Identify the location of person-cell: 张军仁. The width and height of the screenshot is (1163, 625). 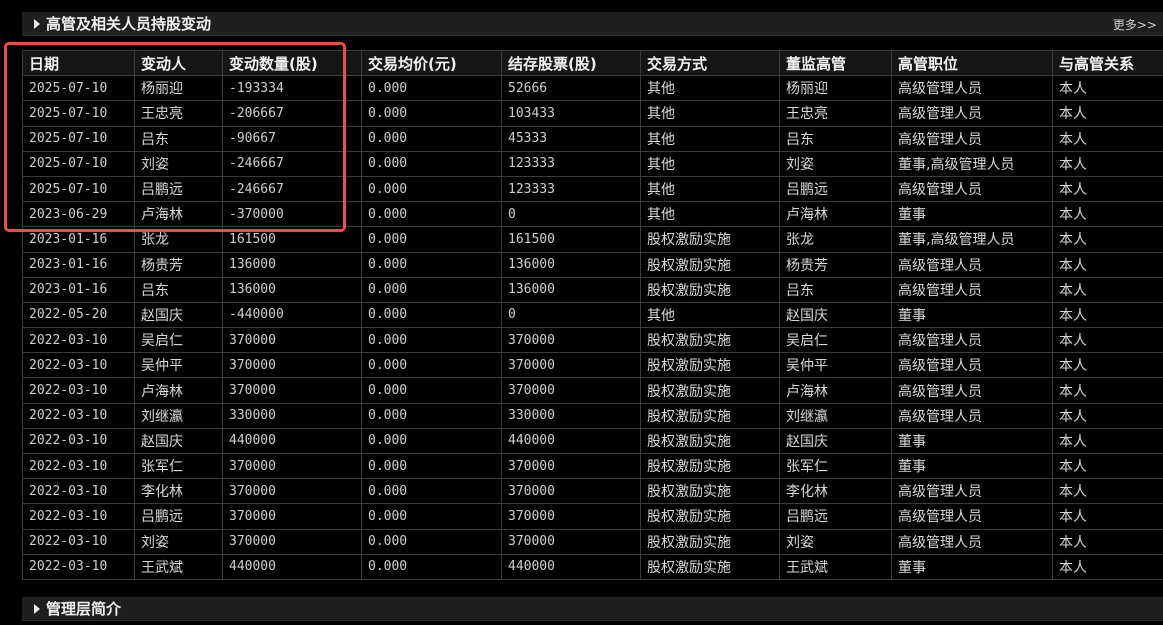
(178, 466).